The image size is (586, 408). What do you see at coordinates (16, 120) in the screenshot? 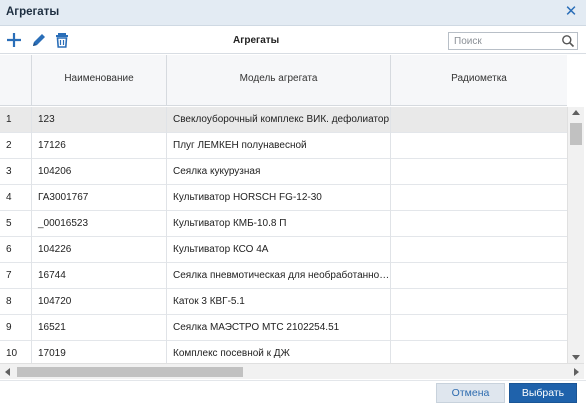
I see `row-number: 1` at bounding box center [16, 120].